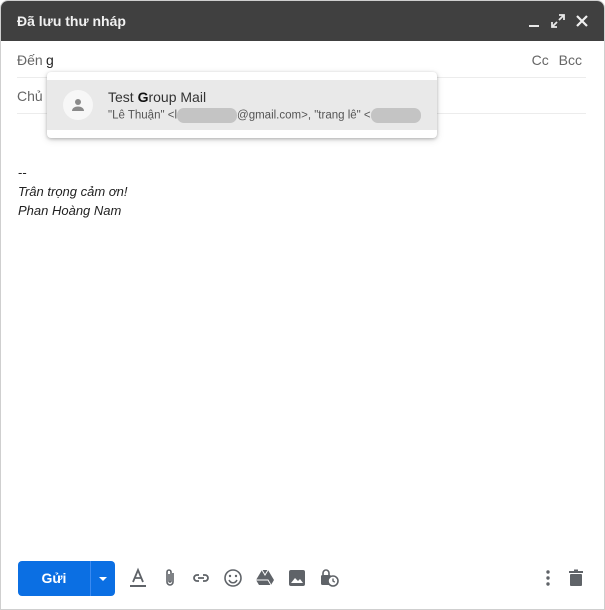 The width and height of the screenshot is (605, 610). I want to click on attach-icon, so click(170, 578).